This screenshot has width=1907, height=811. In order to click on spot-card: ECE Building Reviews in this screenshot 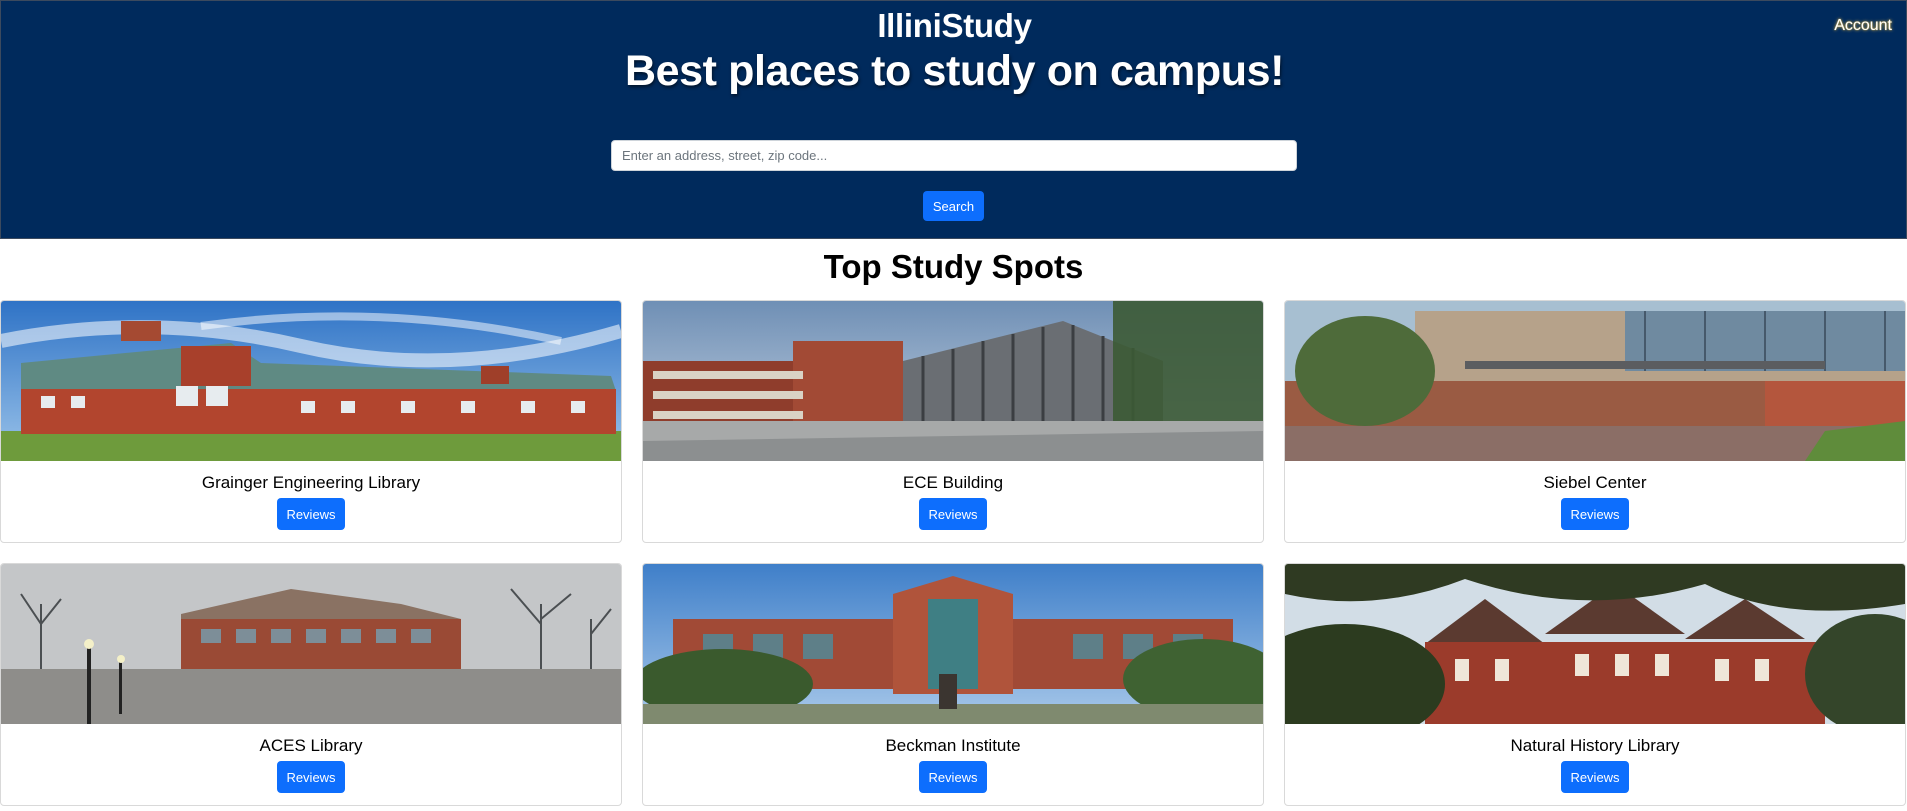, I will do `click(953, 421)`.